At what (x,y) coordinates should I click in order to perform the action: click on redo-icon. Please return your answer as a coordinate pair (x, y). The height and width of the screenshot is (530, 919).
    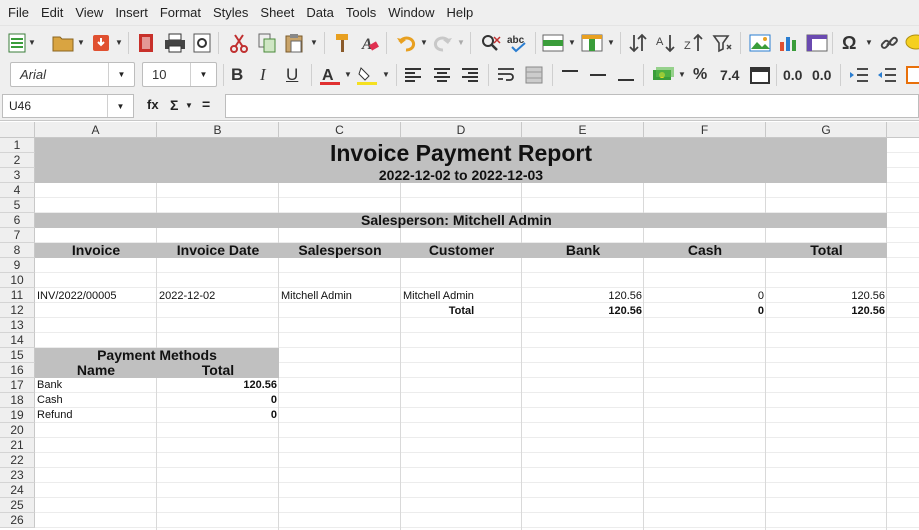
    Looking at the image, I should click on (443, 43).